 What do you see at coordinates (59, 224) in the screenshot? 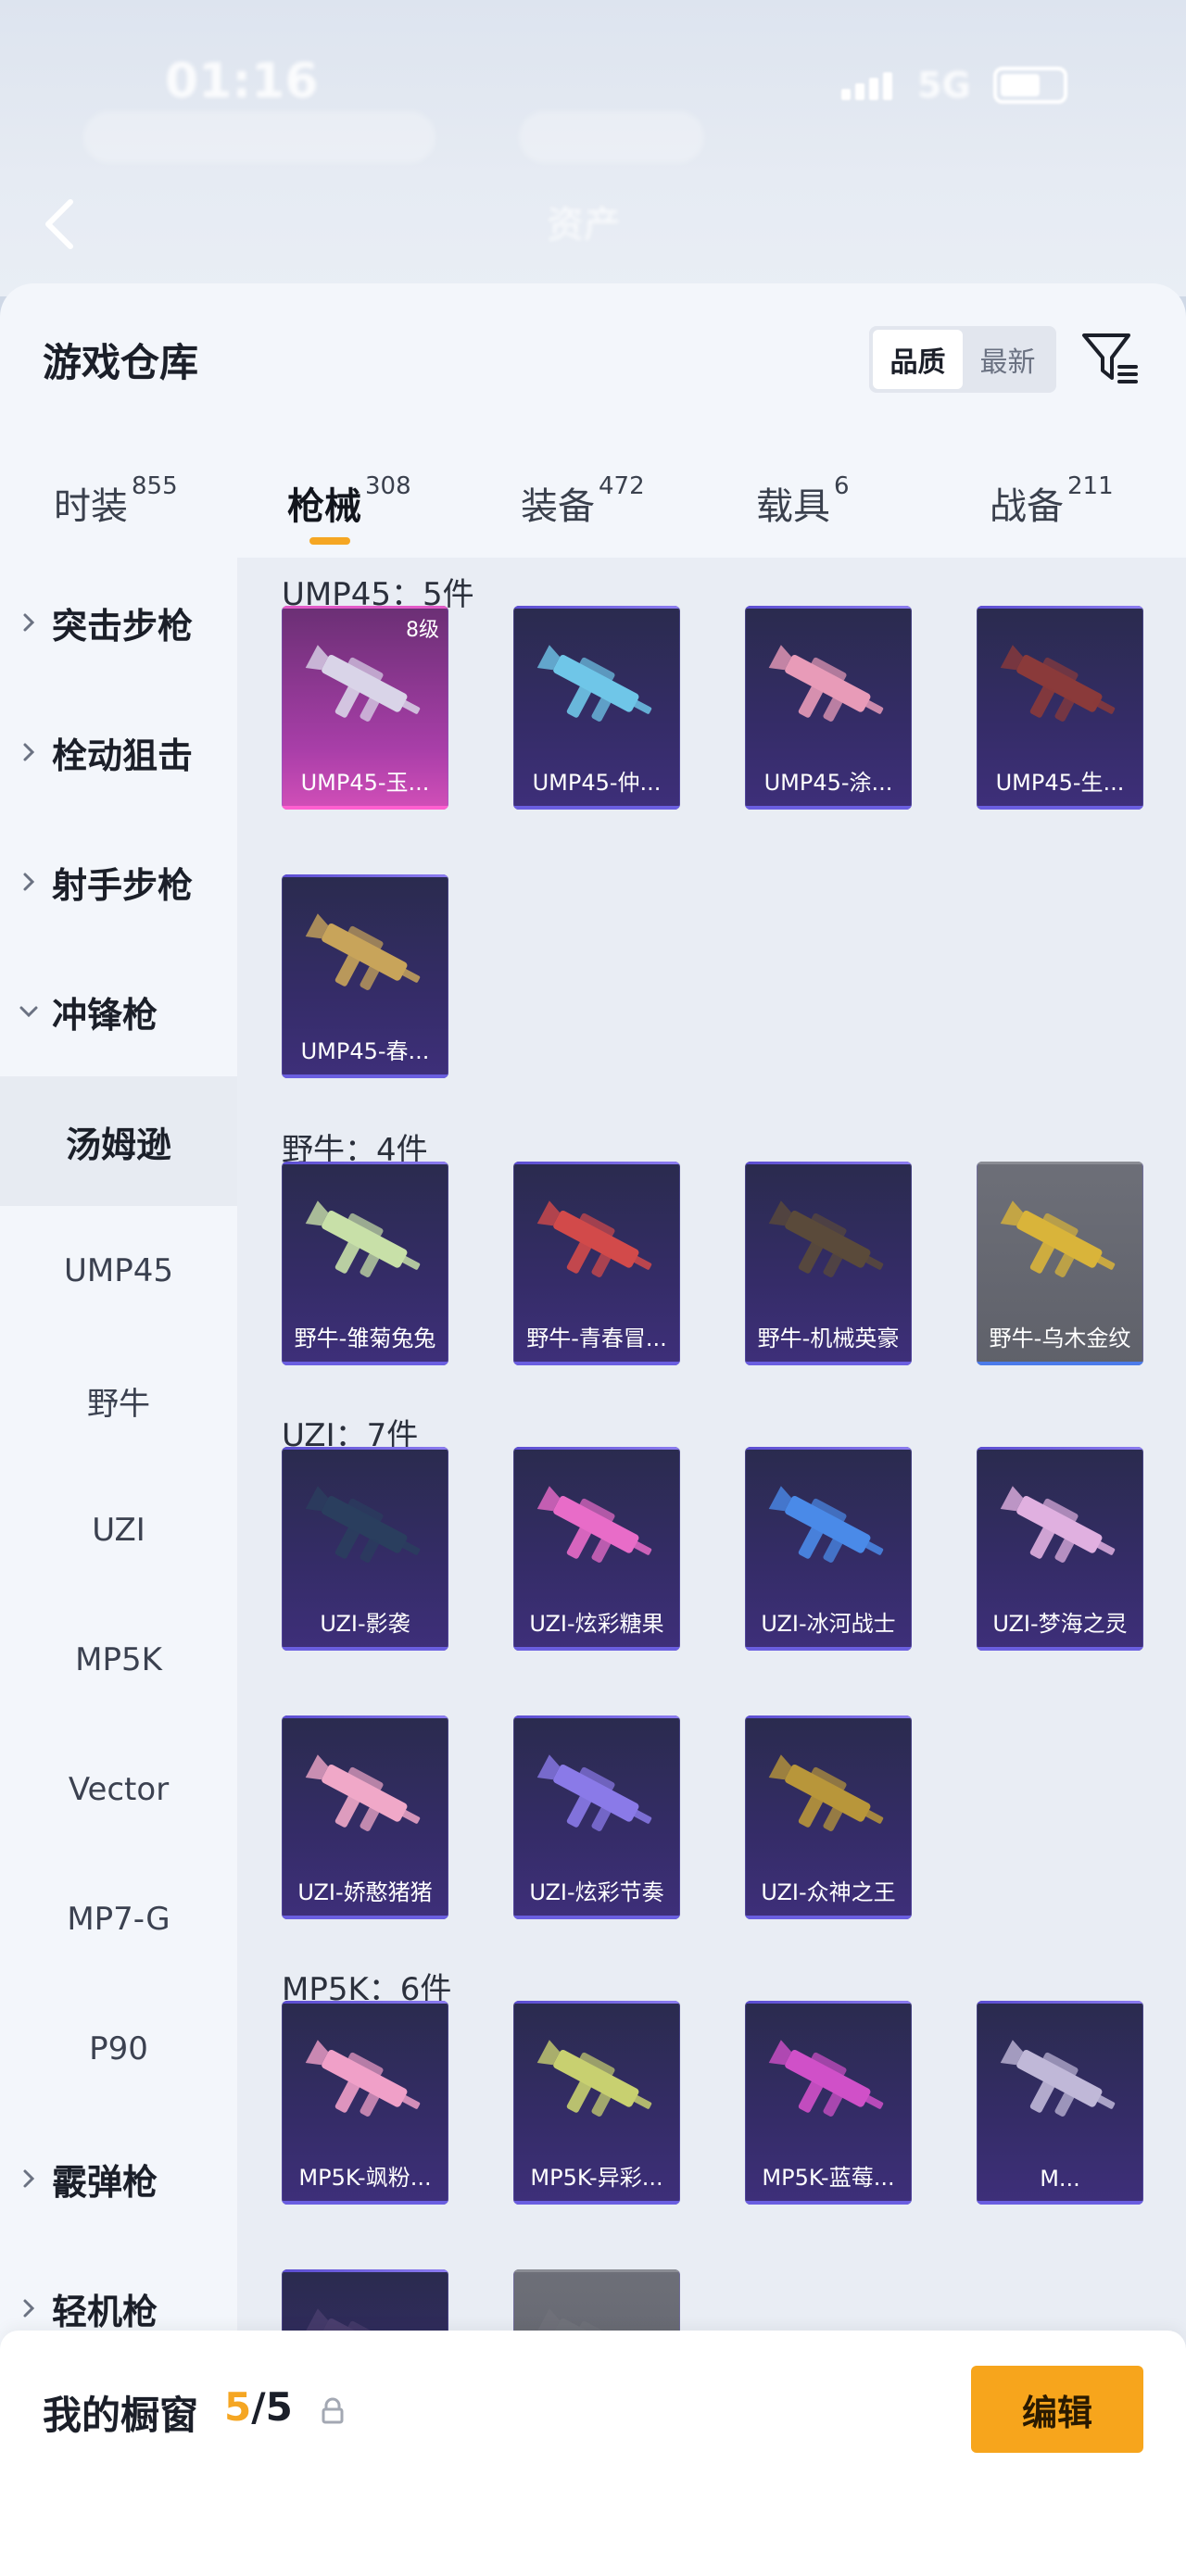
I see `back-arrow-icon` at bounding box center [59, 224].